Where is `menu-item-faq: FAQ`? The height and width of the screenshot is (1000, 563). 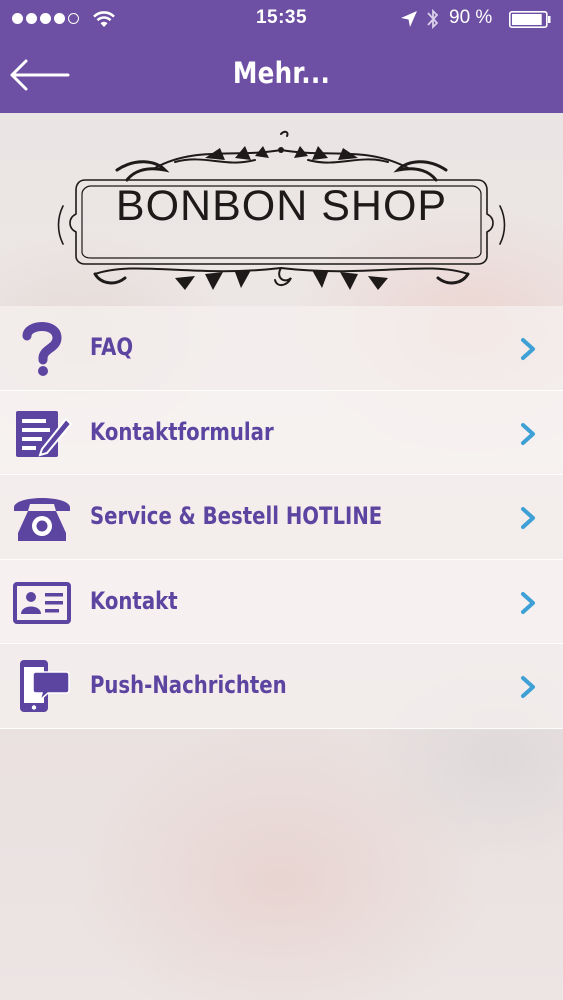
menu-item-faq: FAQ is located at coordinates (281, 348).